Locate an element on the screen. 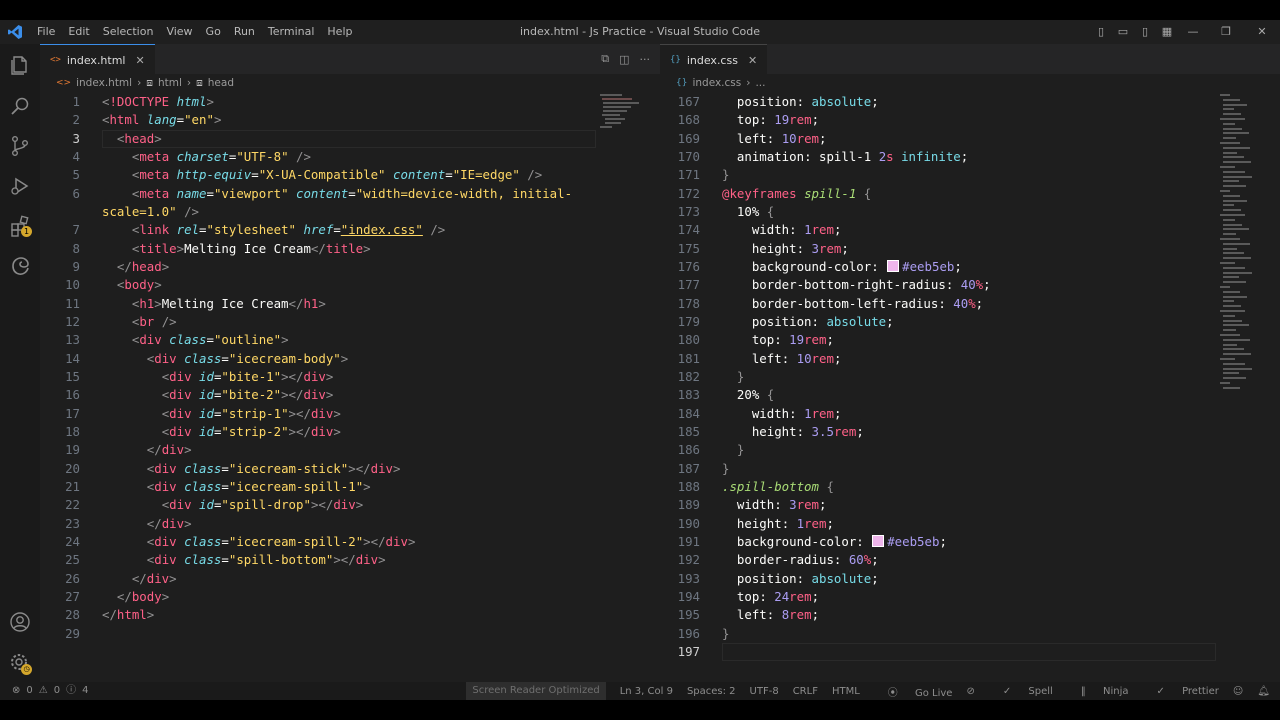 The image size is (1280, 720). menu-selection: Selection is located at coordinates (128, 32).